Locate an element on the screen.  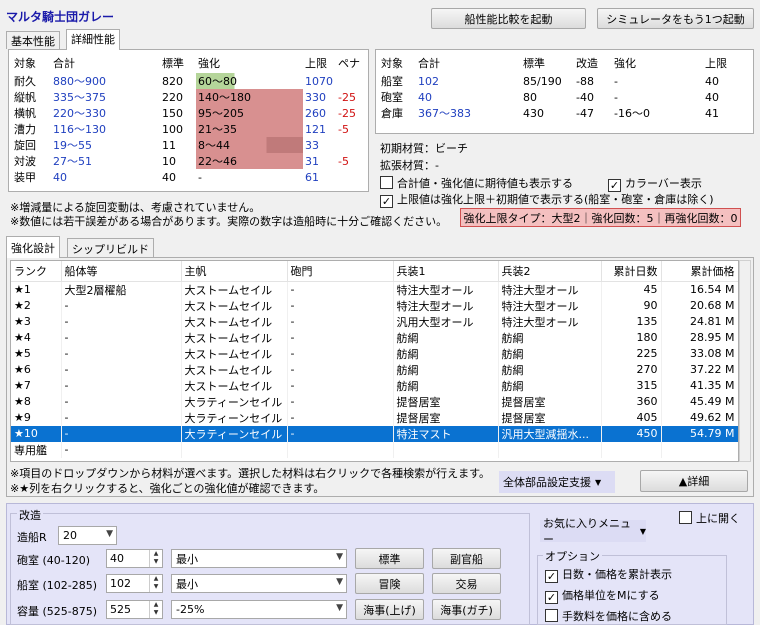
tab-ship-rebuild: シップリビルド is located at coordinates (110, 247).